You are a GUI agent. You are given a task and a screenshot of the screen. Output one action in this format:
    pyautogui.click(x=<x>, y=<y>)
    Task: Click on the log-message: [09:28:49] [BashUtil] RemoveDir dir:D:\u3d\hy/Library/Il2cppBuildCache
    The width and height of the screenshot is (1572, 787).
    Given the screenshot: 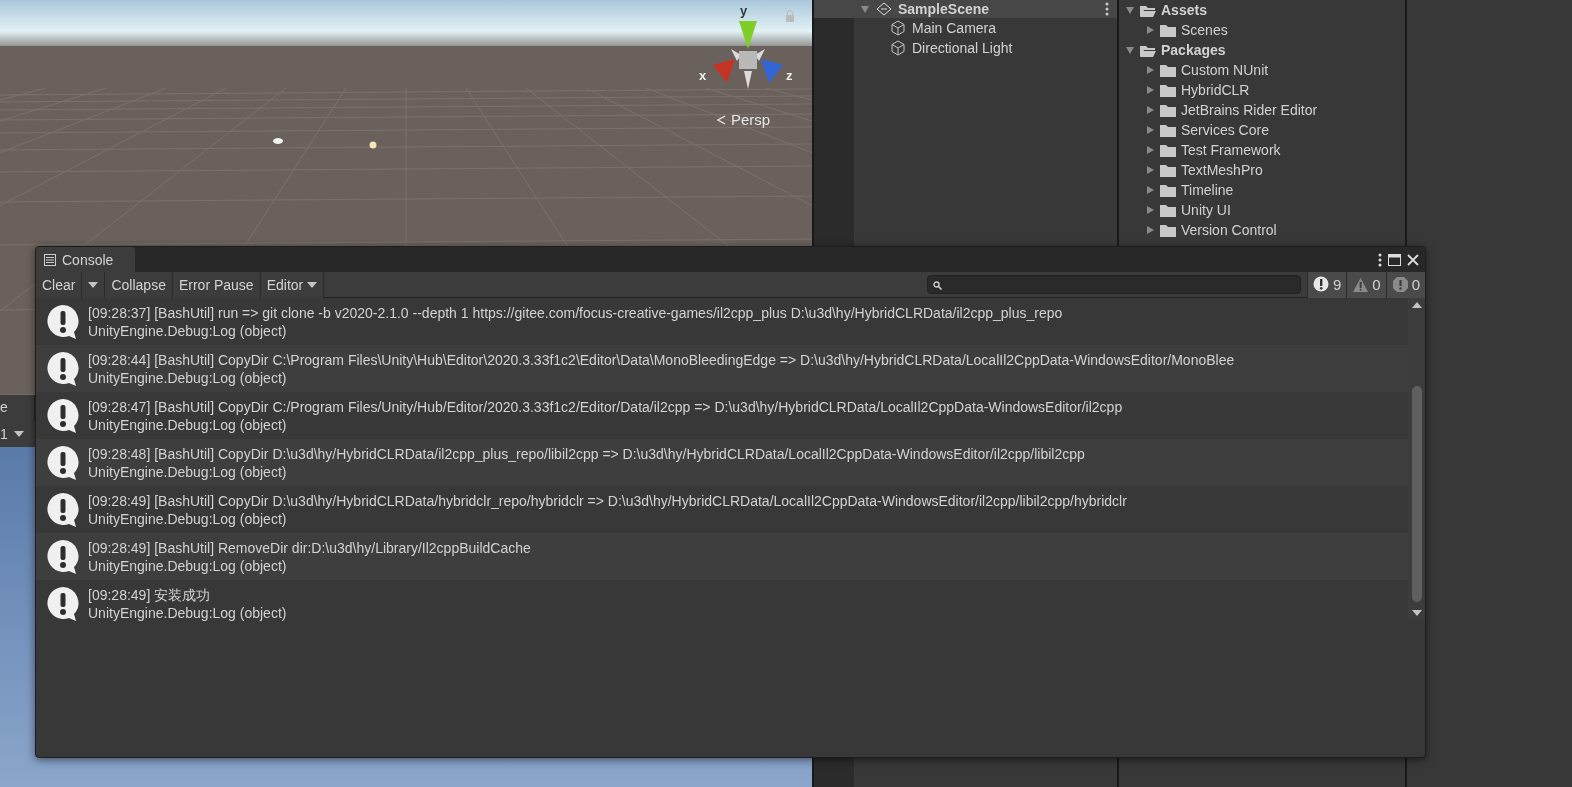 What is the action you would take?
    pyautogui.click(x=309, y=547)
    